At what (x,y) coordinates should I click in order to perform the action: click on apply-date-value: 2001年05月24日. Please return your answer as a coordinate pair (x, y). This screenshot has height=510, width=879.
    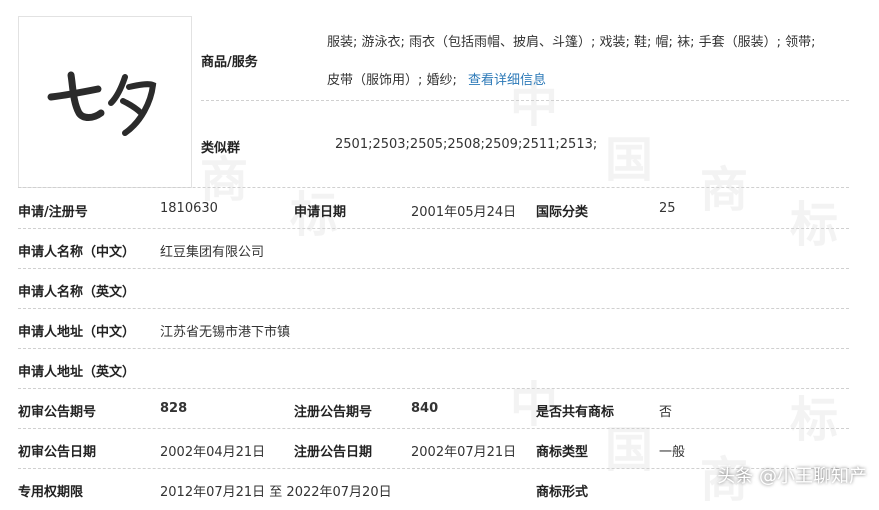
    Looking at the image, I should click on (464, 212).